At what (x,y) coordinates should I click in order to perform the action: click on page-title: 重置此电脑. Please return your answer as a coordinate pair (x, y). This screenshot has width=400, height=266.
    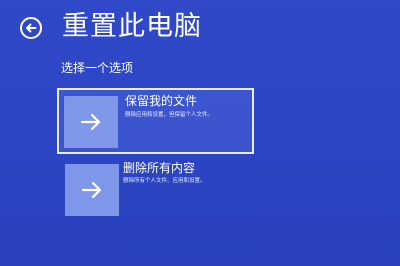
    Looking at the image, I should click on (132, 26).